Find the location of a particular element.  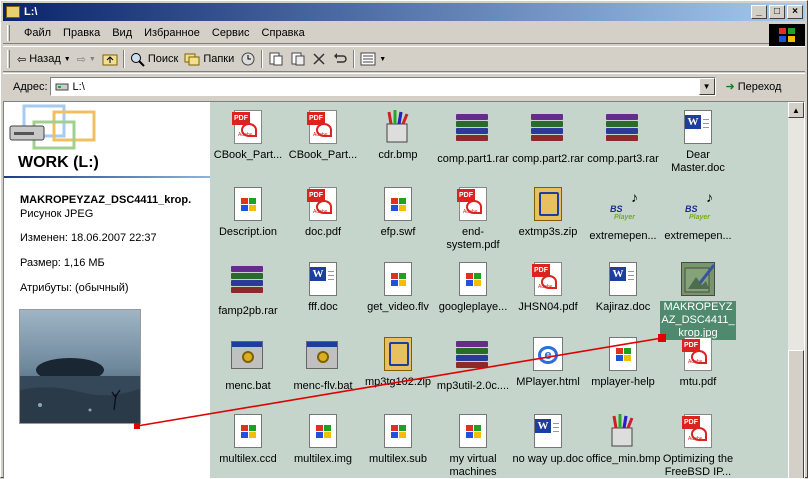

file-item: Wfff.doc is located at coordinates (323, 288).